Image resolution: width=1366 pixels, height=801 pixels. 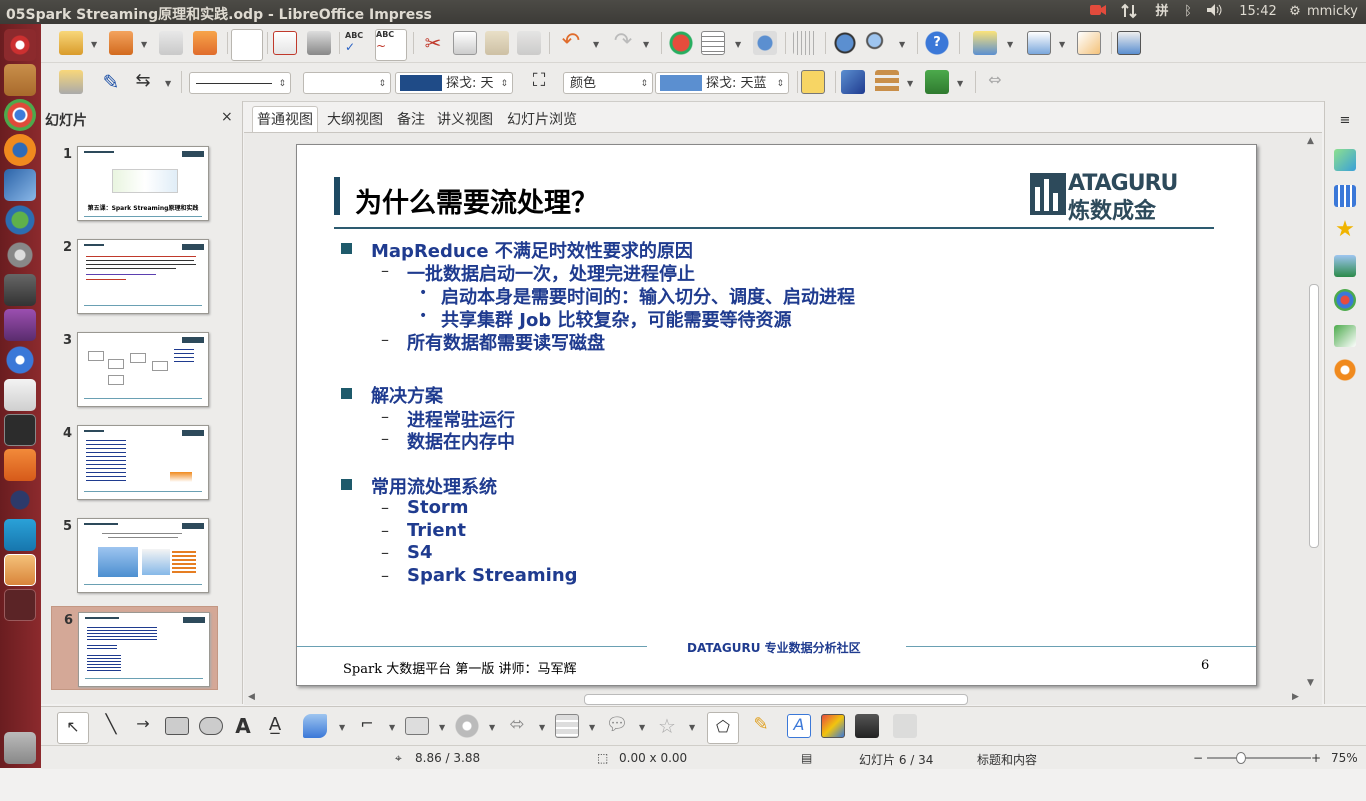 I want to click on slide-icon, so click(x=985, y=43).